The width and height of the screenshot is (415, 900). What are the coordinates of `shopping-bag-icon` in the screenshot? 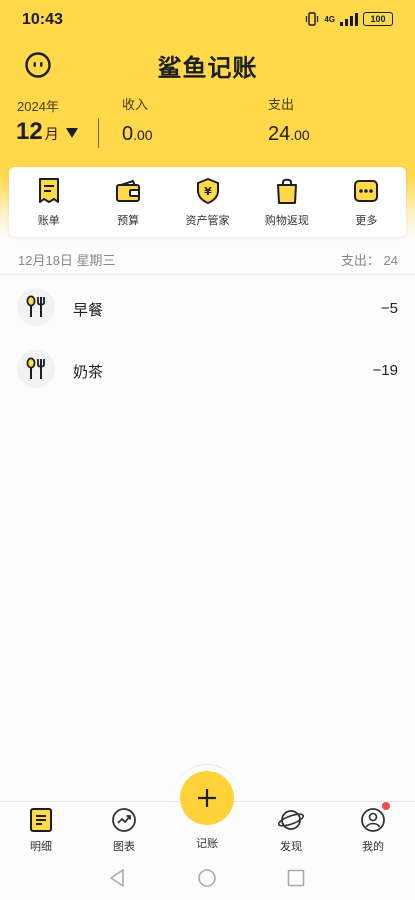 It's located at (286, 191).